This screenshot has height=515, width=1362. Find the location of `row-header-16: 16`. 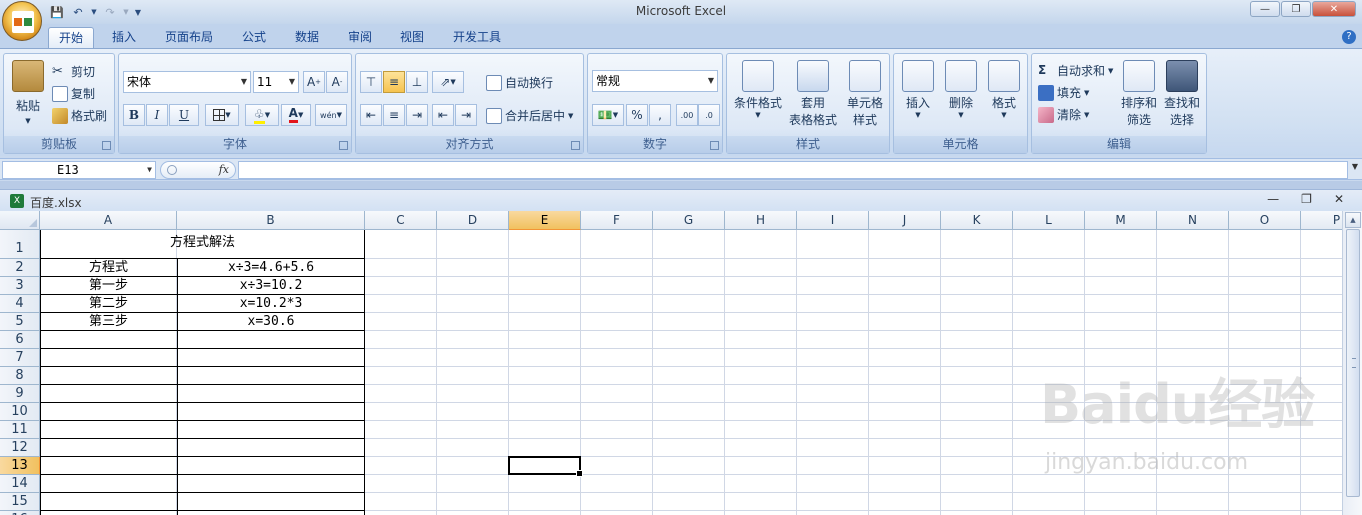

row-header-16: 16 is located at coordinates (20, 513).